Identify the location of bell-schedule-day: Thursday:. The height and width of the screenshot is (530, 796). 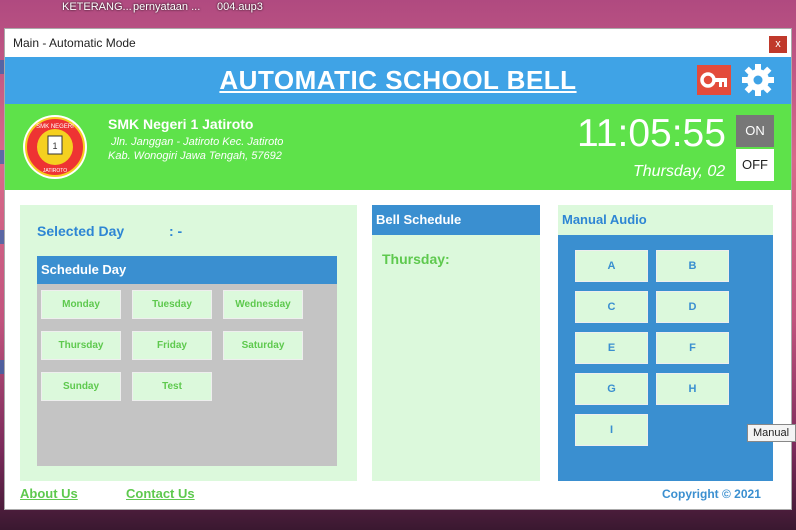
(416, 259).